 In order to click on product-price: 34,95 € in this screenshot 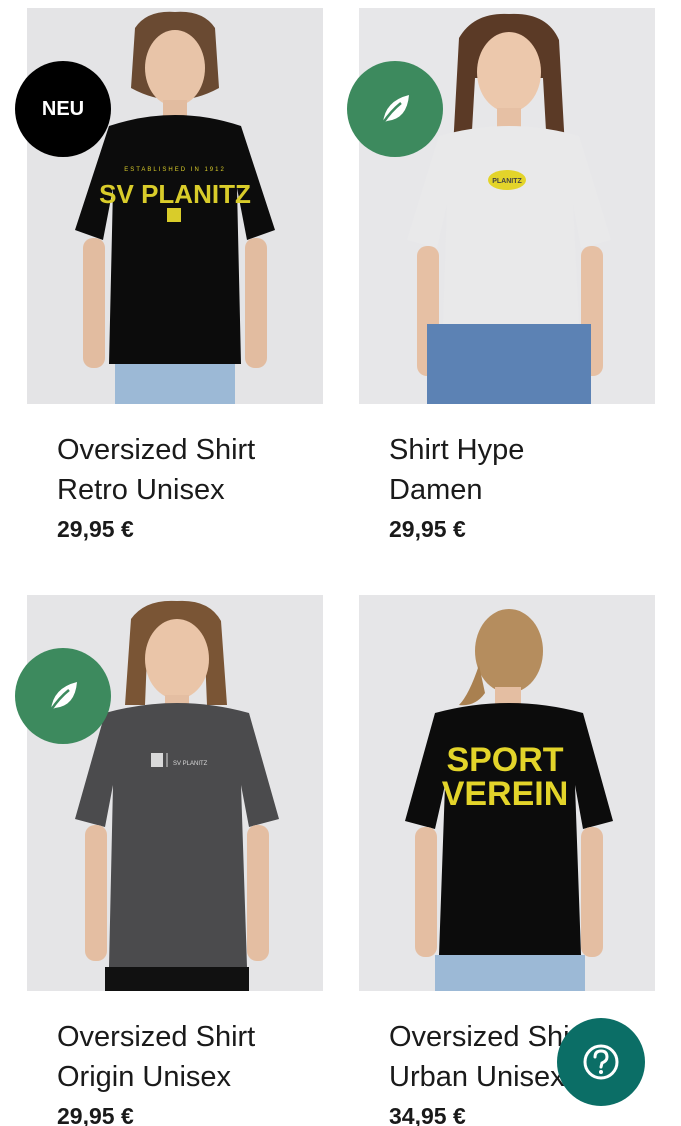, I will do `click(427, 1114)`.